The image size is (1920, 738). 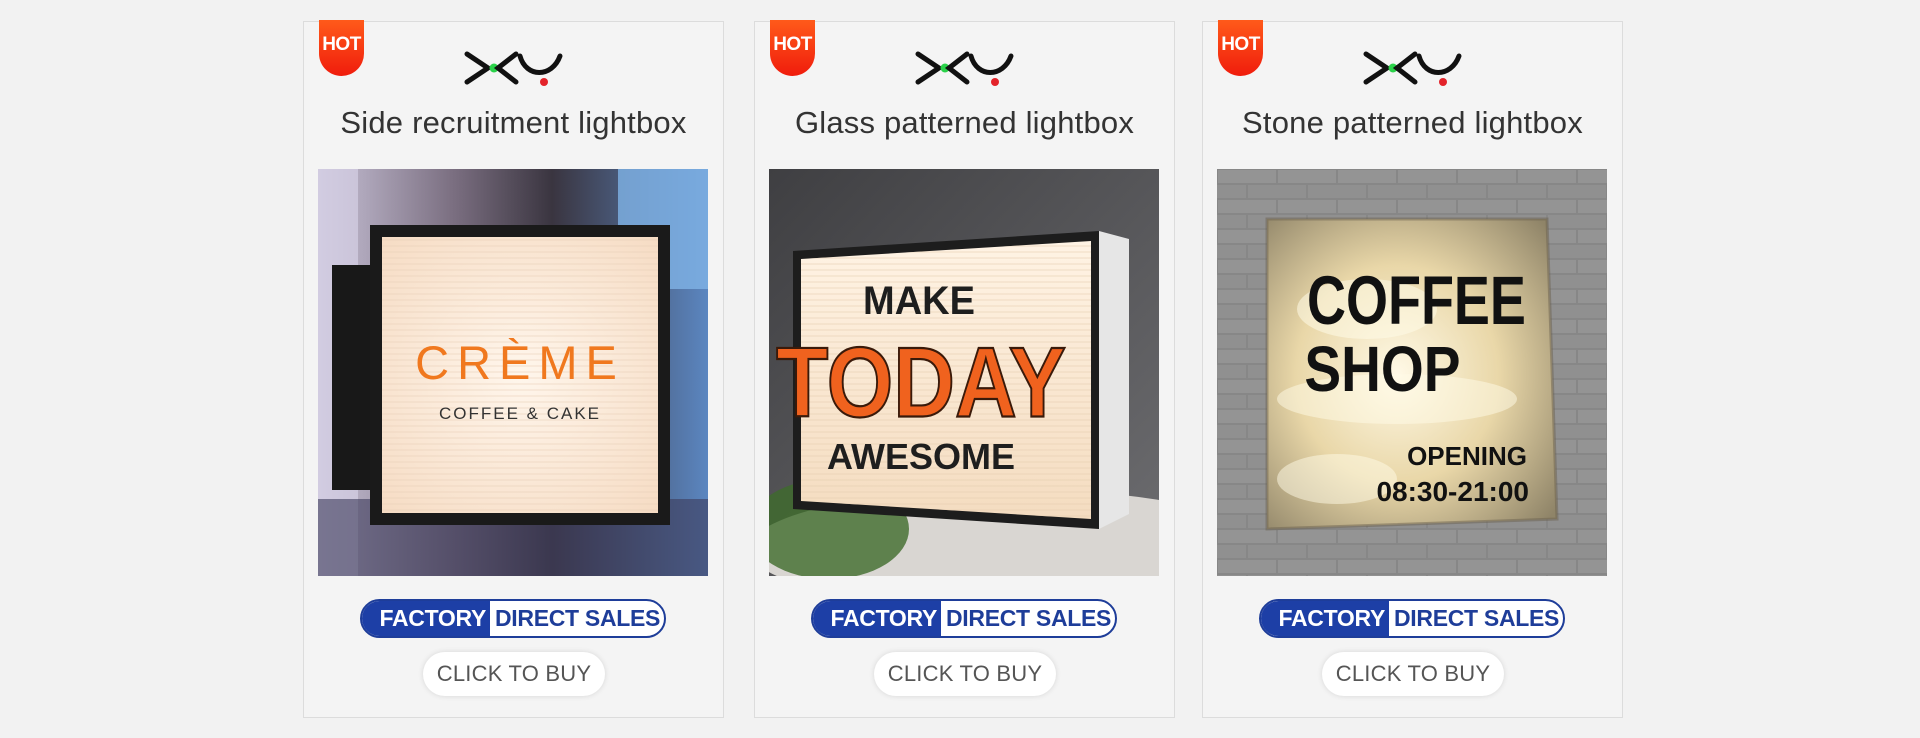 I want to click on product-photo: MAKE TODAY AWESOME, so click(x=964, y=372).